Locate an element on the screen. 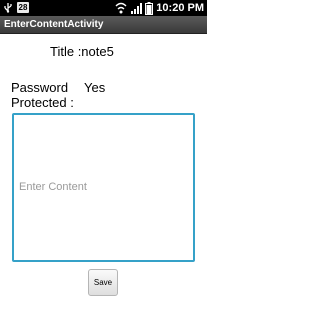 The width and height of the screenshot is (320, 310). password-protected-value: Yes is located at coordinates (95, 87).